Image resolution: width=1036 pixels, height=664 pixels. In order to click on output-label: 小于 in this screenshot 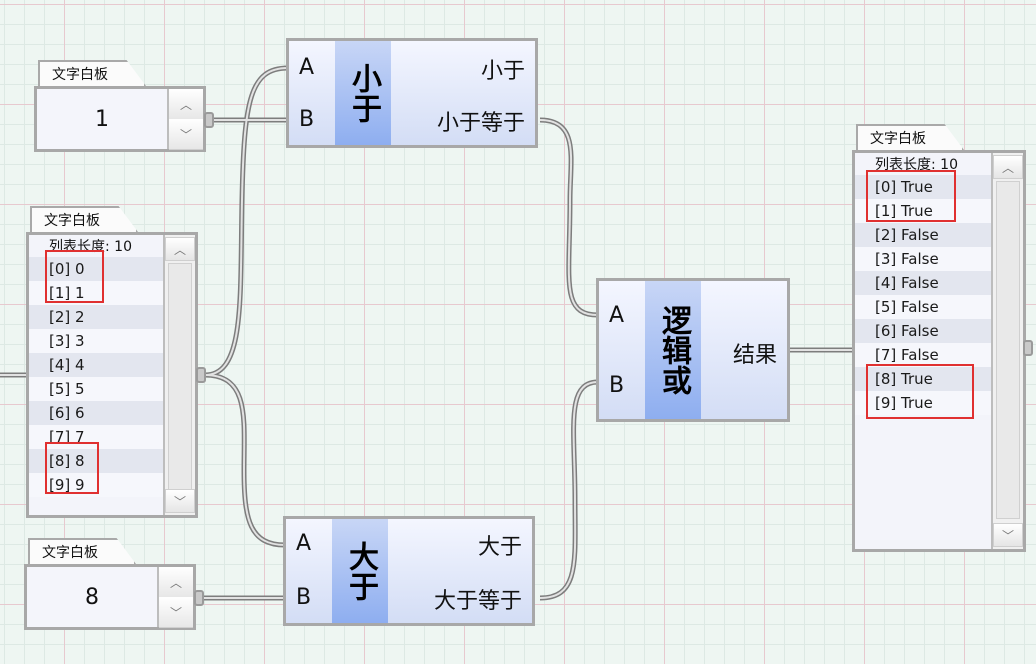, I will do `click(503, 69)`.